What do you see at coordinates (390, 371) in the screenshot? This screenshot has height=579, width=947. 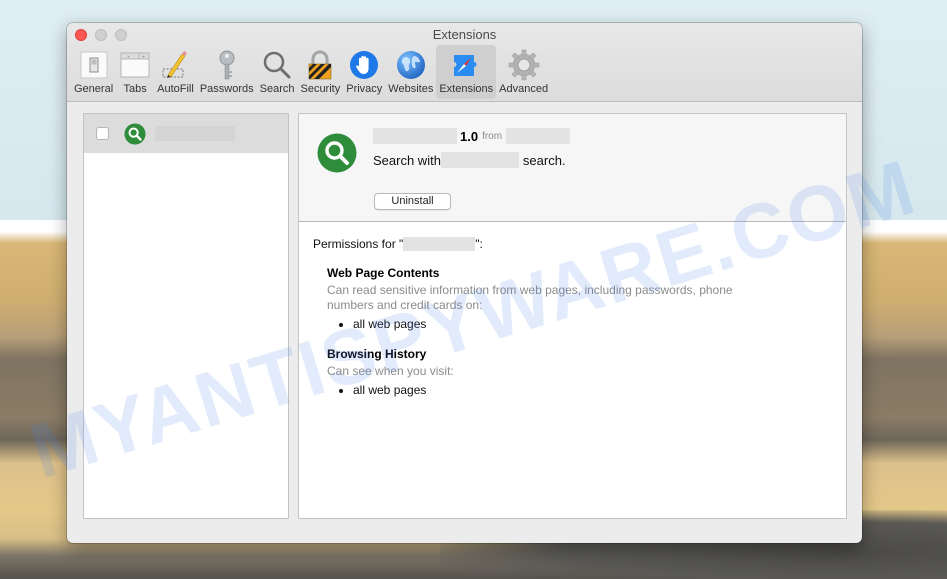 I see `permission-description: Can see when you visit:` at bounding box center [390, 371].